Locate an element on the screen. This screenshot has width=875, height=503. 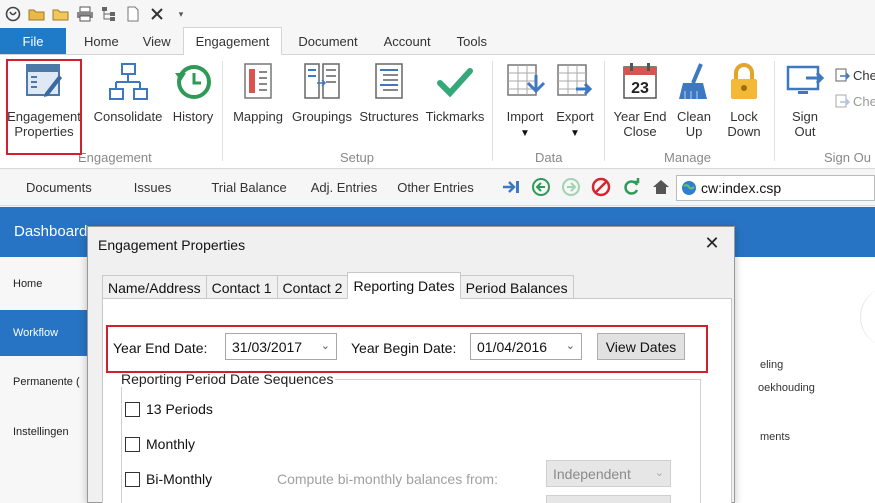
background-decoration is located at coordinates (867, 317).